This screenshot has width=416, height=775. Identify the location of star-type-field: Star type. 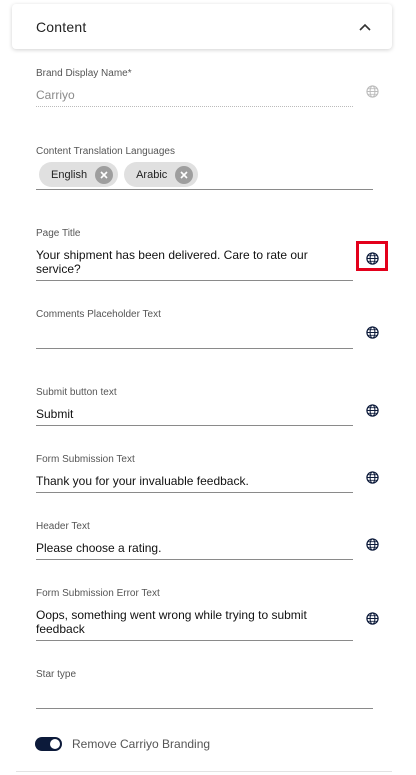
(204, 689).